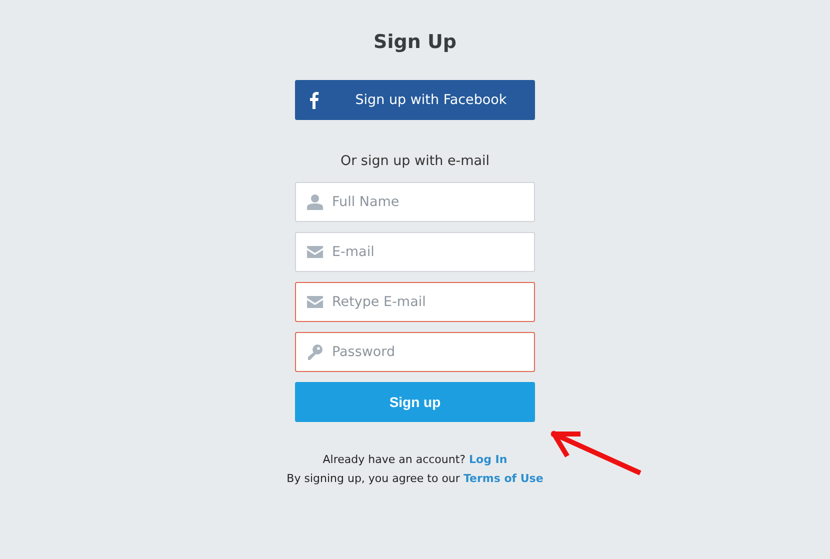  I want to click on footer-text: Already have an account? Log In, so click(415, 460).